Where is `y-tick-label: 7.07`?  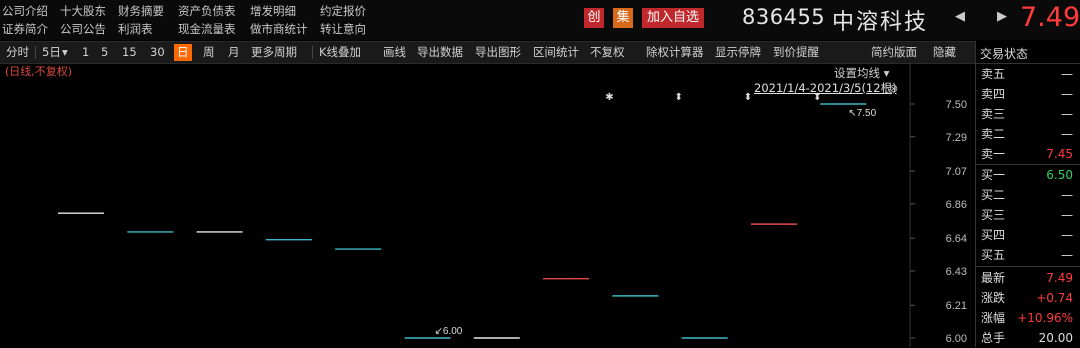 y-tick-label: 7.07 is located at coordinates (956, 172).